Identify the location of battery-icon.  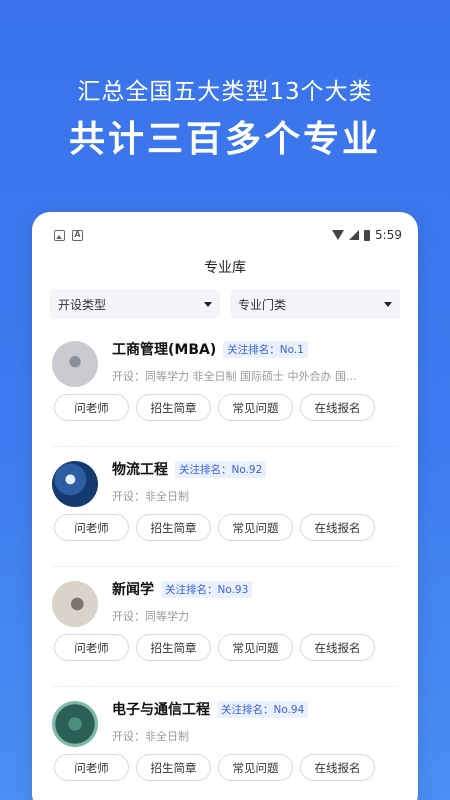
(367, 235).